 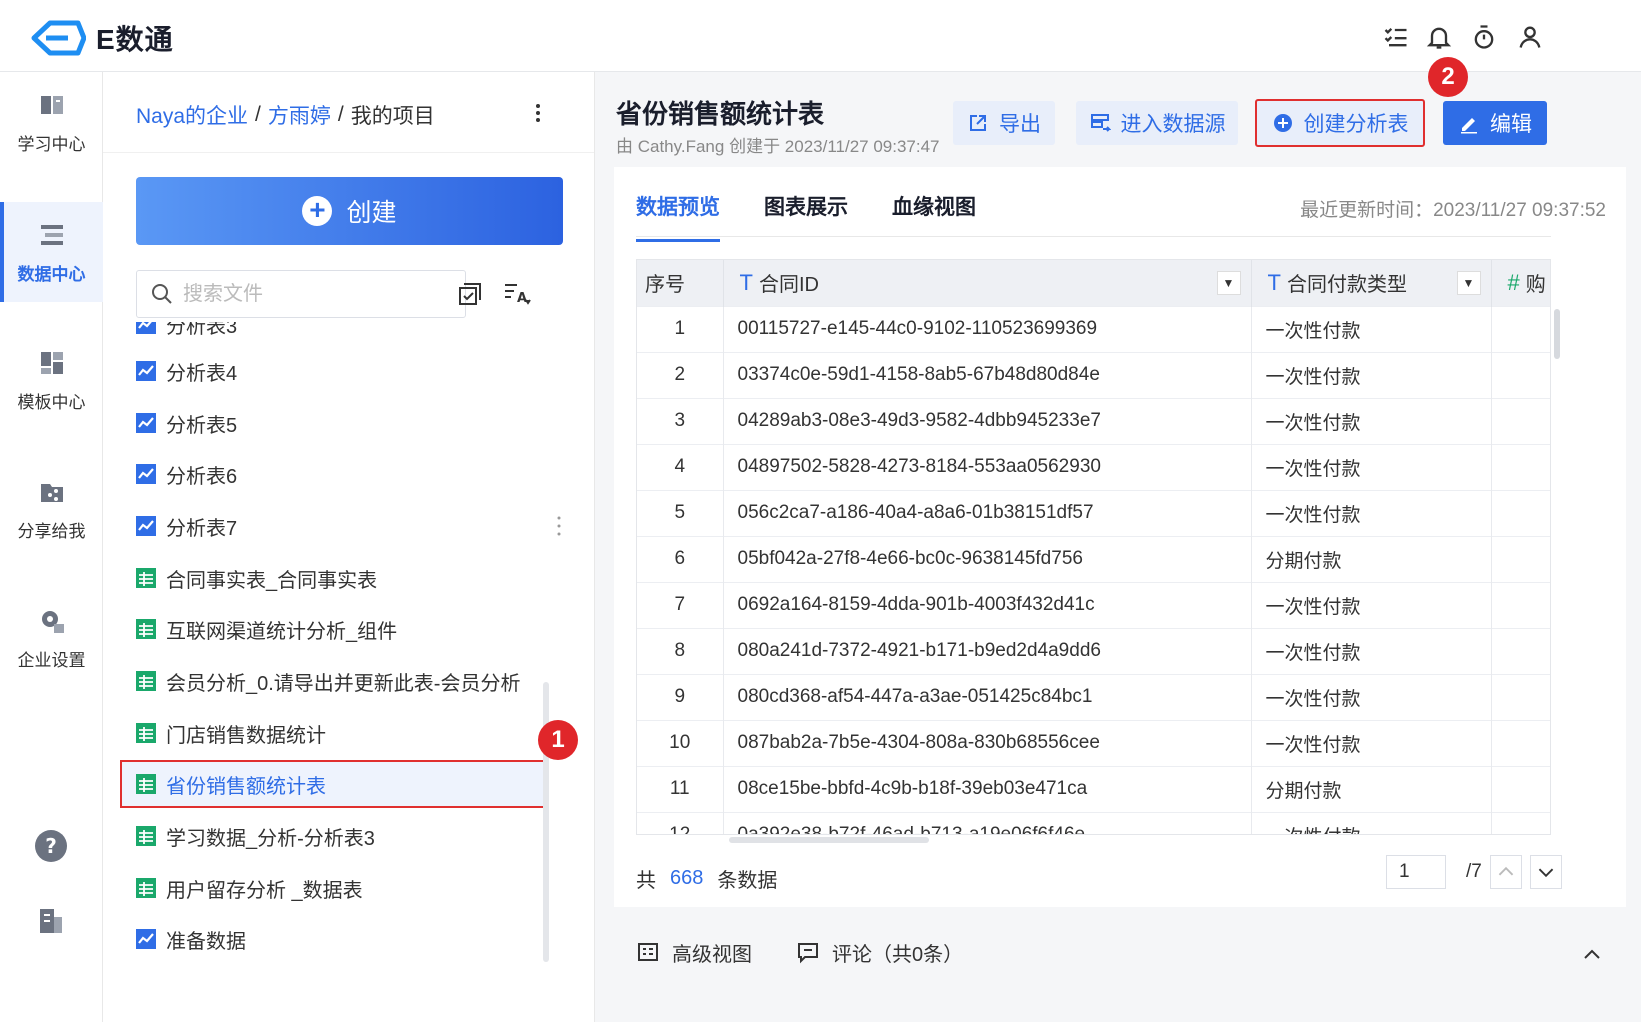 What do you see at coordinates (1371, 283) in the screenshot?
I see `column-header-payment-type: T 合同付款类型 ▼` at bounding box center [1371, 283].